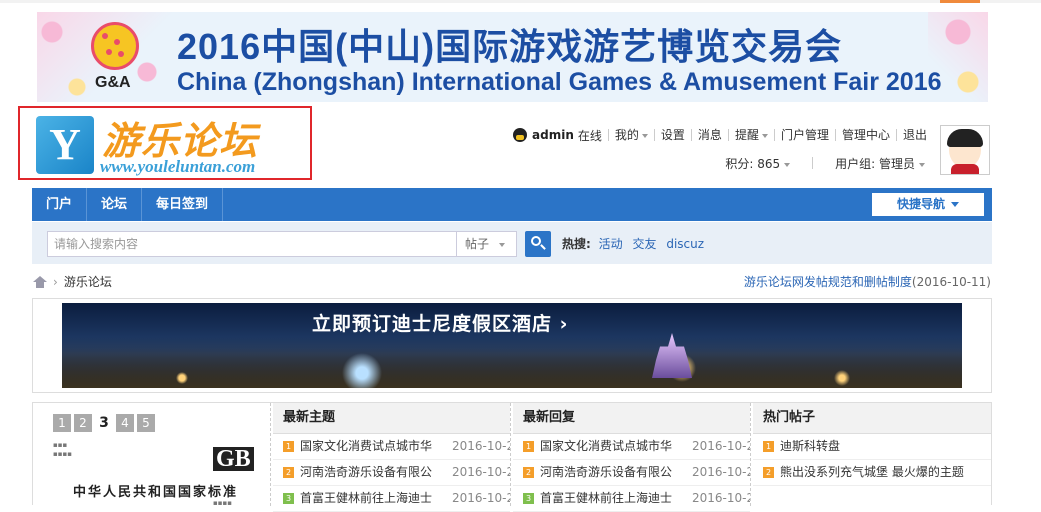 The height and width of the screenshot is (512, 1041). Describe the element at coordinates (865, 135) in the screenshot. I see `menu-admin-center: 管理中心` at that location.